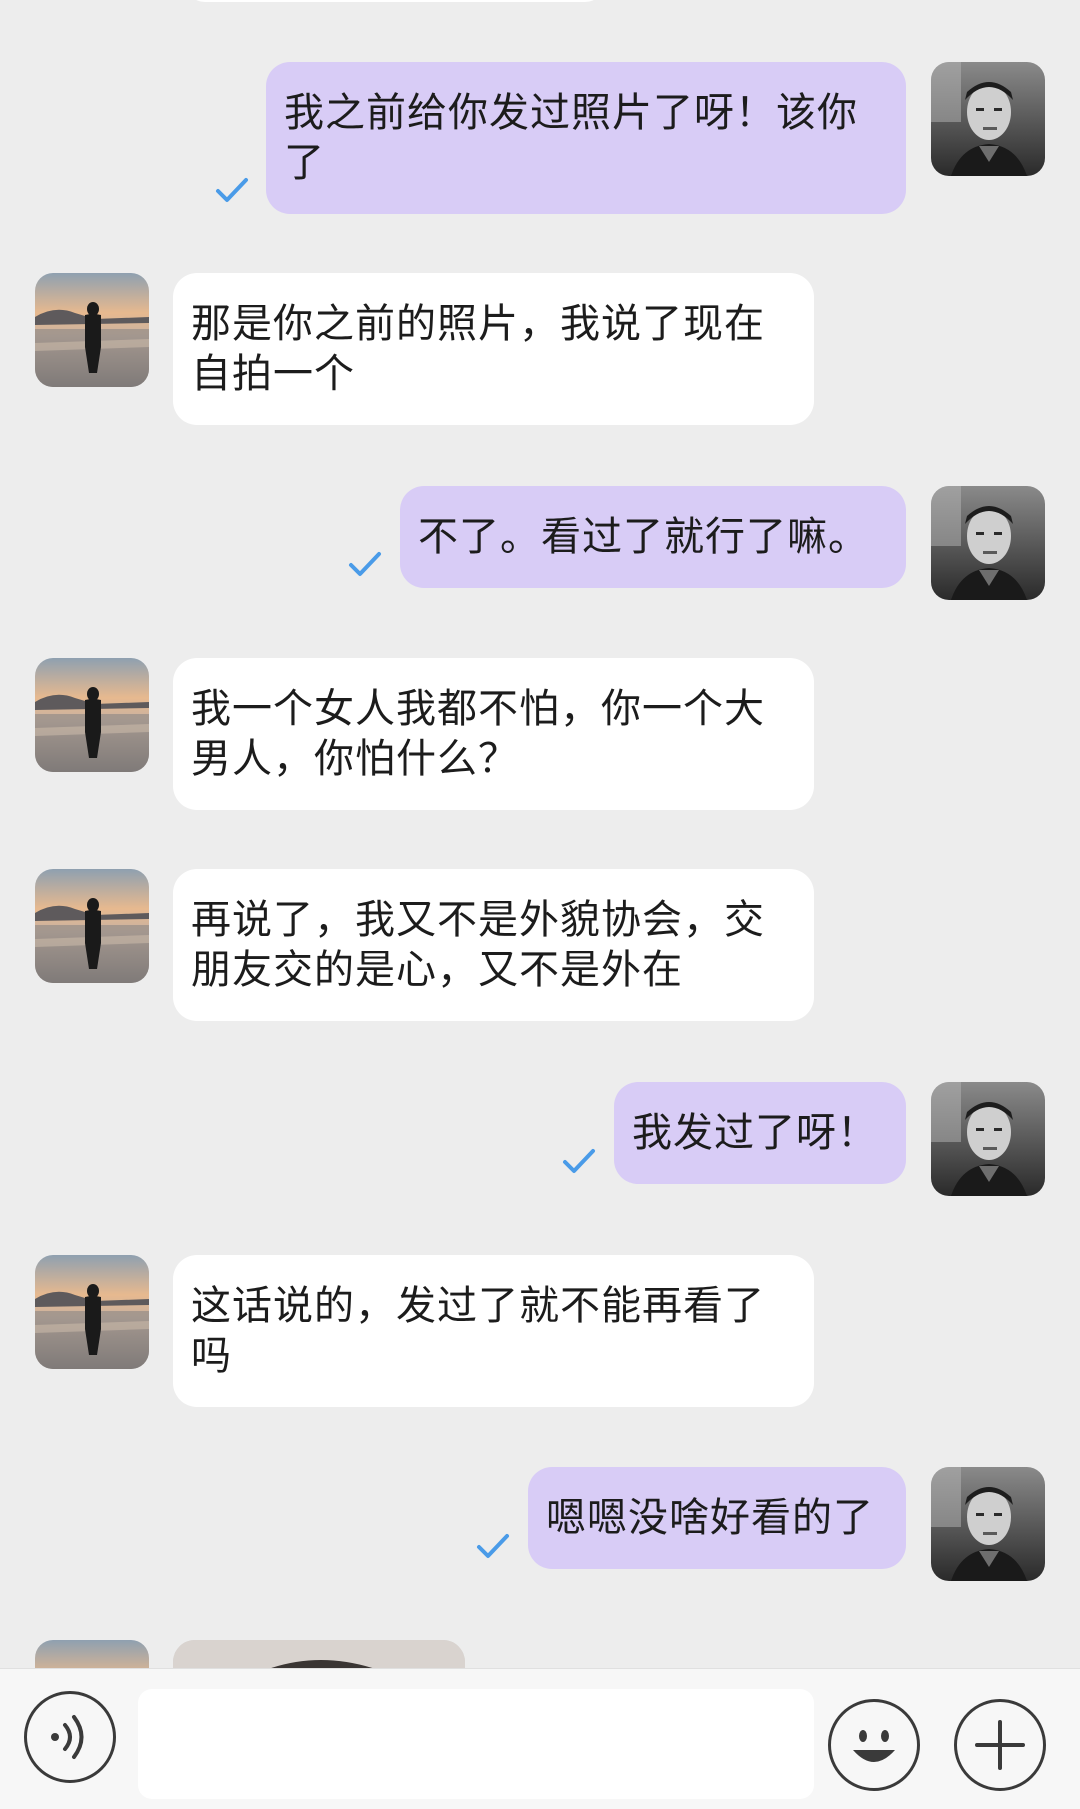 The width and height of the screenshot is (1080, 1809). I want to click on plus-icon, so click(1000, 1745).